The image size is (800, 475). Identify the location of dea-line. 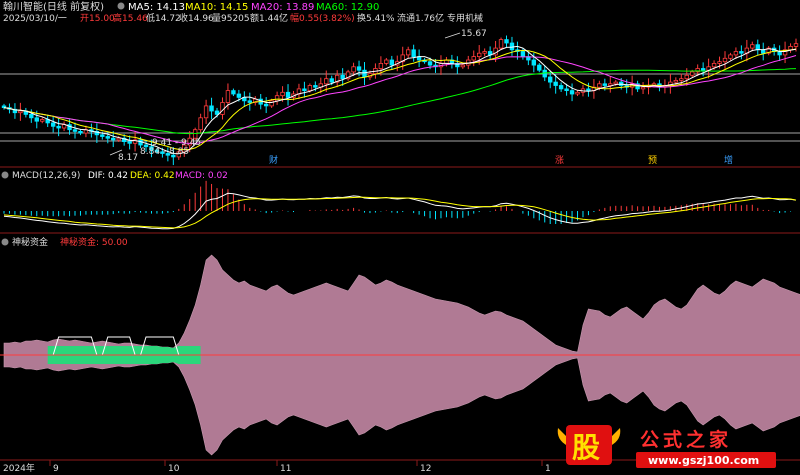
(400, 212).